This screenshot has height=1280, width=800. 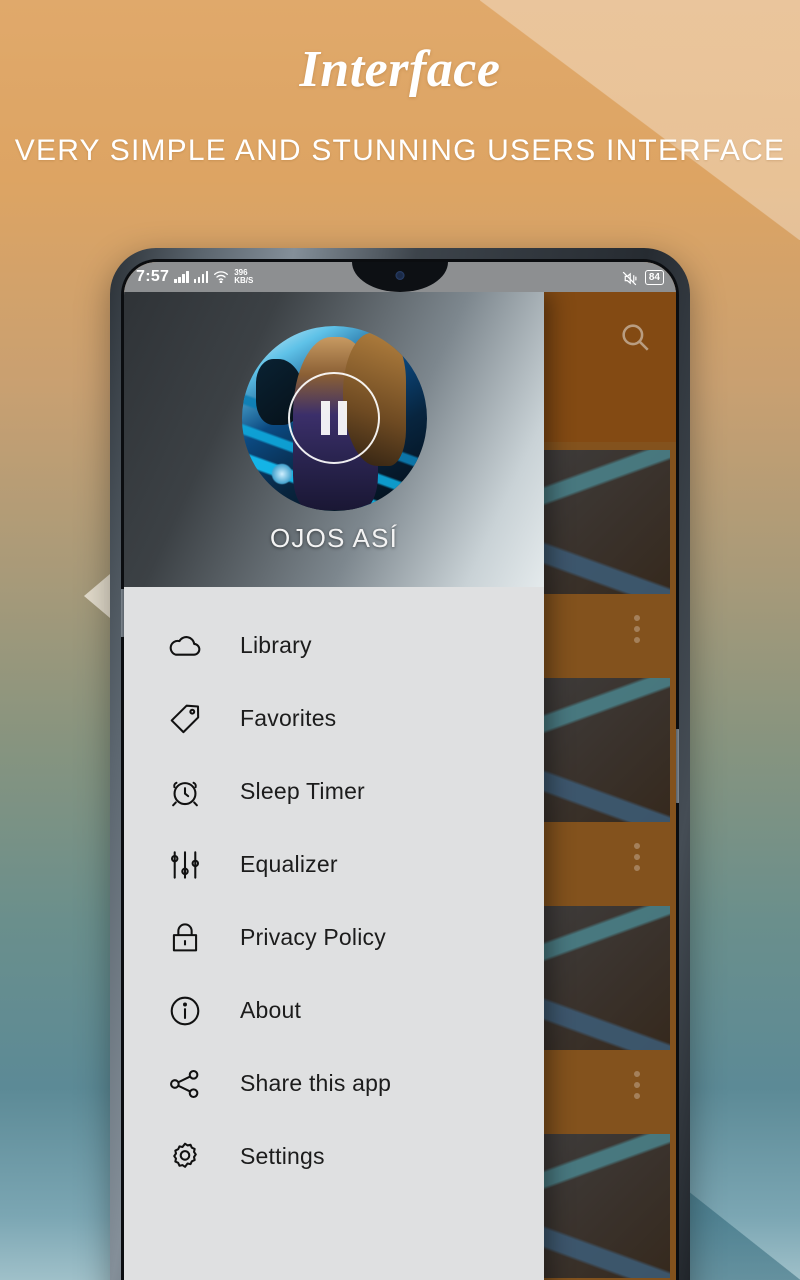 I want to click on menu-item-favorites: Favorites, so click(x=334, y=718).